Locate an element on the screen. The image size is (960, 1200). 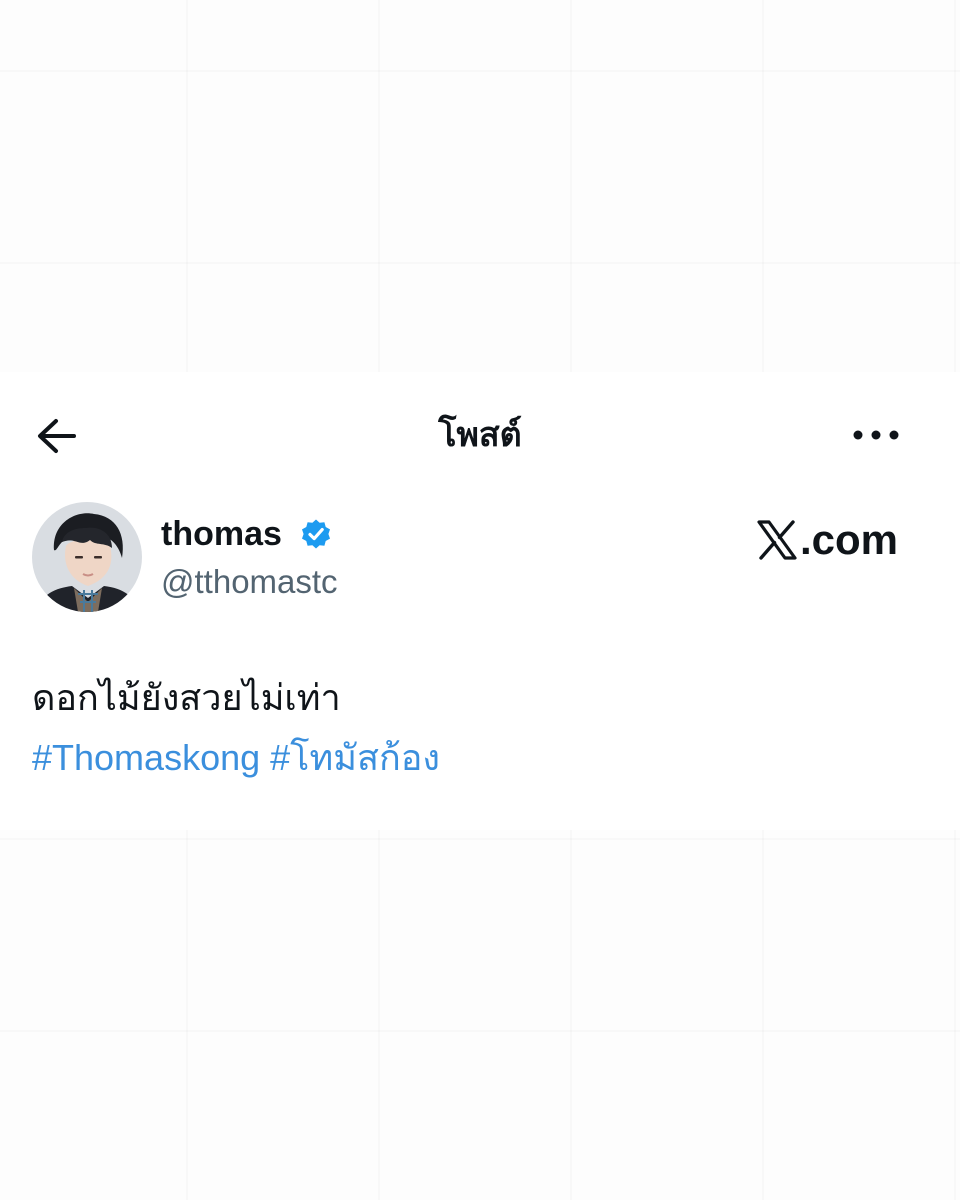
hashtag-link: #Thomaskong is located at coordinates (146, 757).